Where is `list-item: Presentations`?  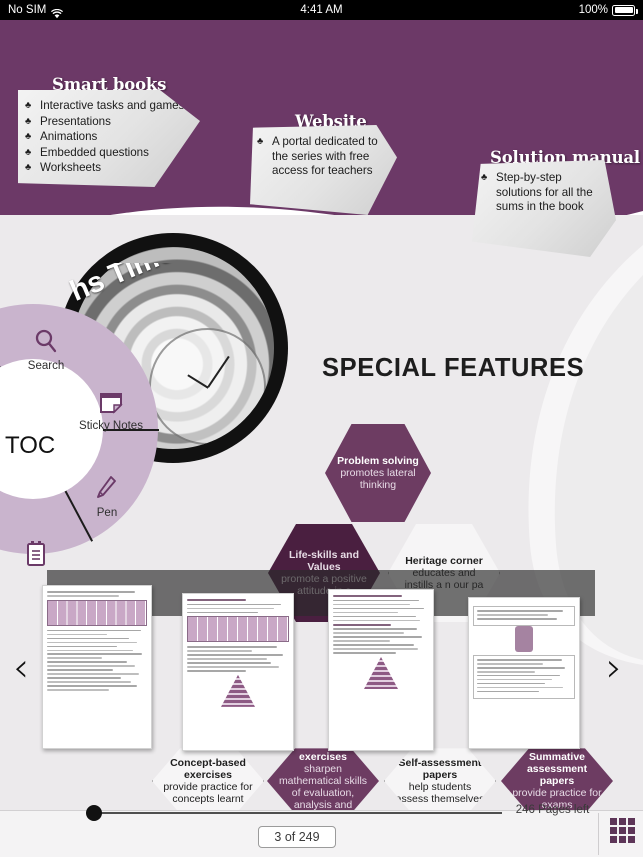 list-item: Presentations is located at coordinates (108, 122).